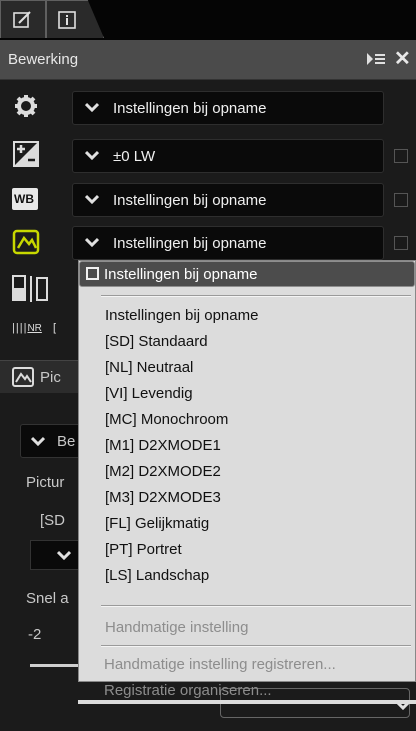 This screenshot has width=416, height=731. Describe the element at coordinates (45, 482) in the screenshot. I see `picture-label: Pictur` at that location.